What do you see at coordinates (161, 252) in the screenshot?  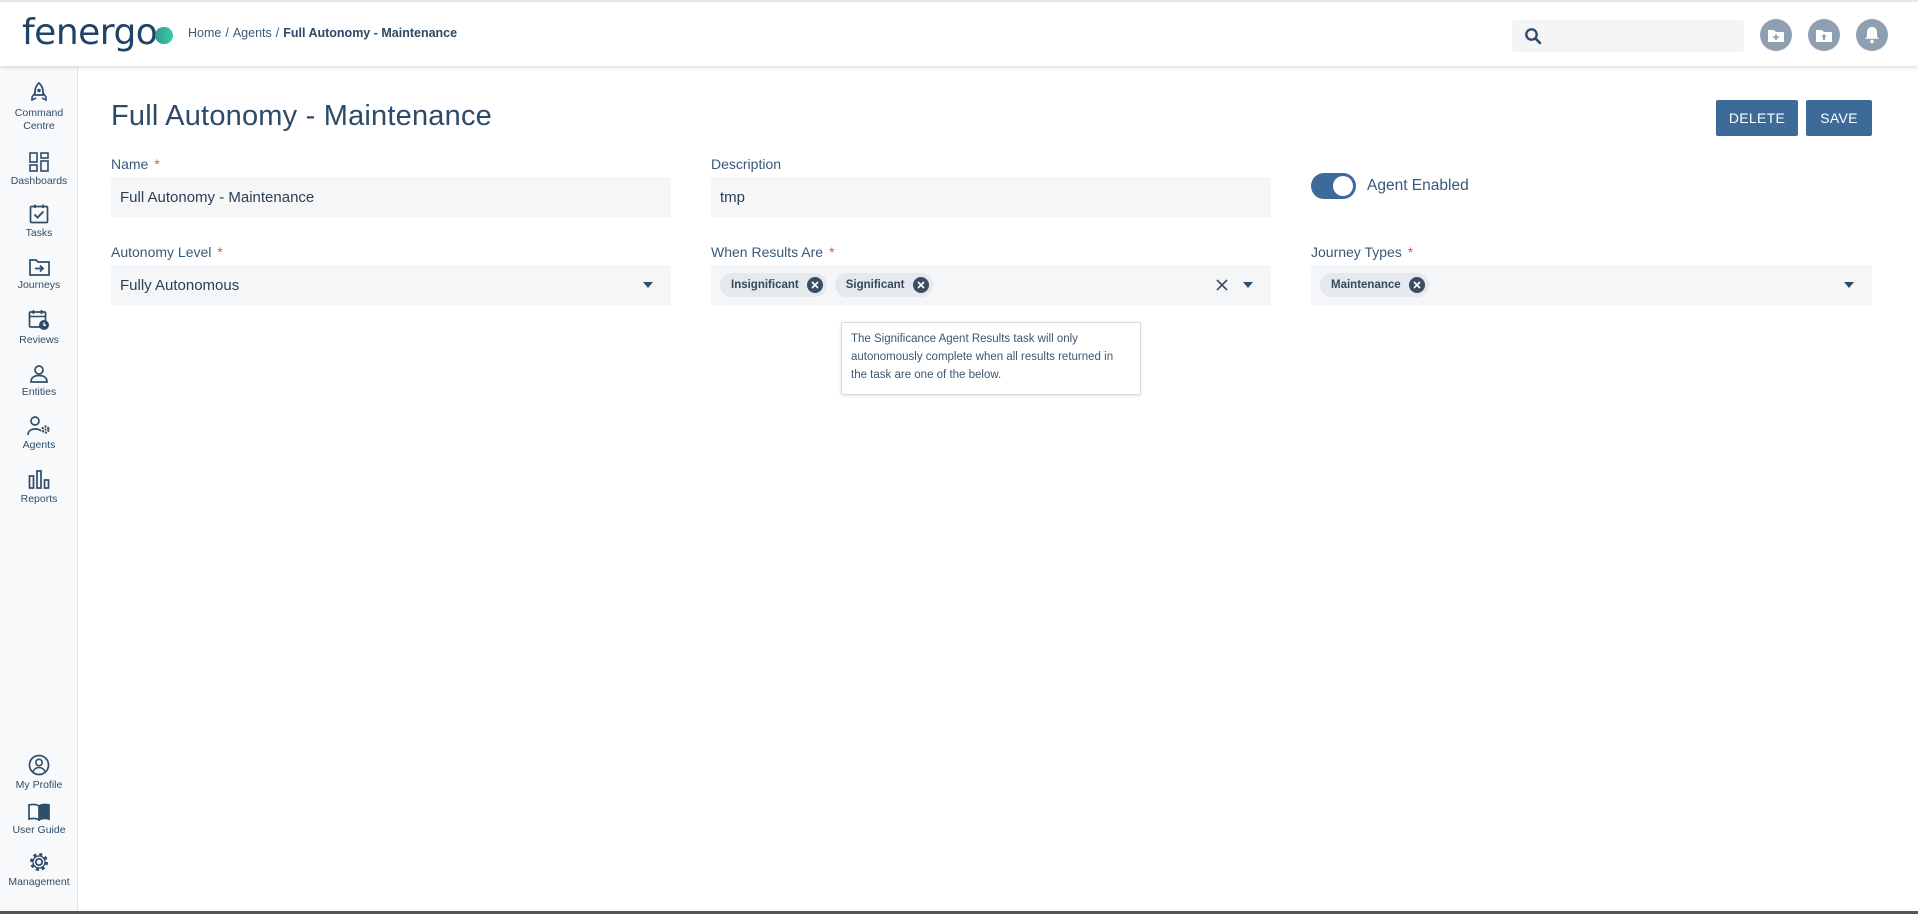 I see `autonomy-level-label-text: Autonomy Level` at bounding box center [161, 252].